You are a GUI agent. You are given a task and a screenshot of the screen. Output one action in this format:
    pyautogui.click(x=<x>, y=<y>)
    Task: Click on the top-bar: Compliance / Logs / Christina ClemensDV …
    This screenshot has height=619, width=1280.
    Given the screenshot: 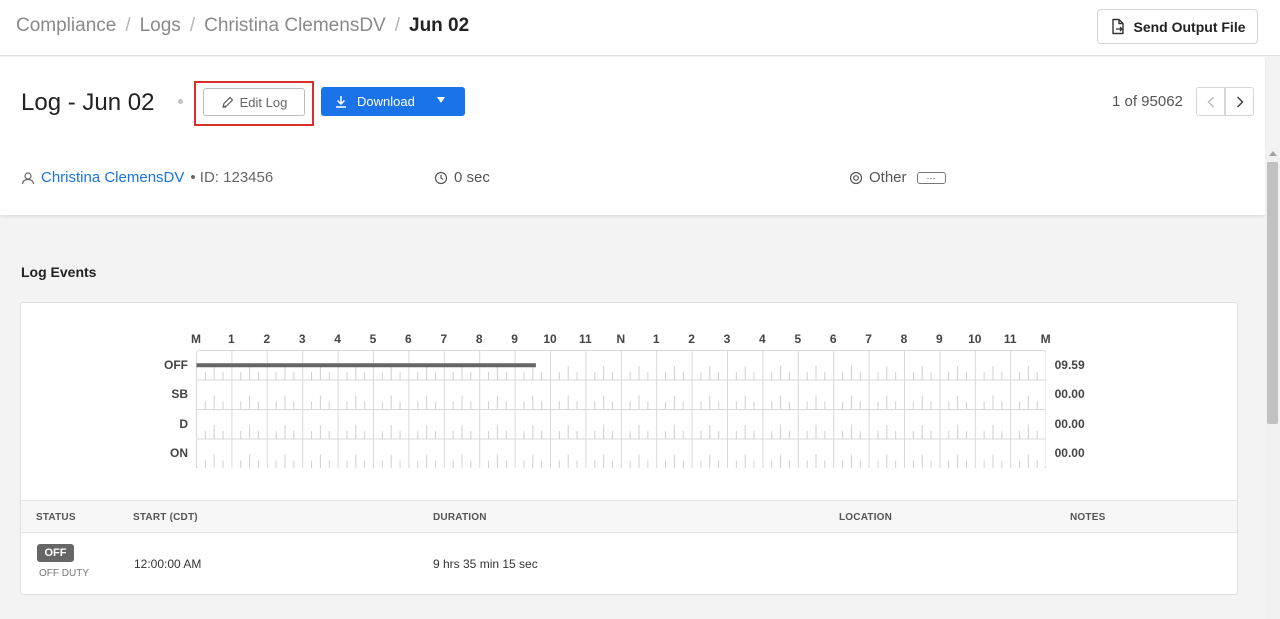 What is the action you would take?
    pyautogui.click(x=640, y=28)
    